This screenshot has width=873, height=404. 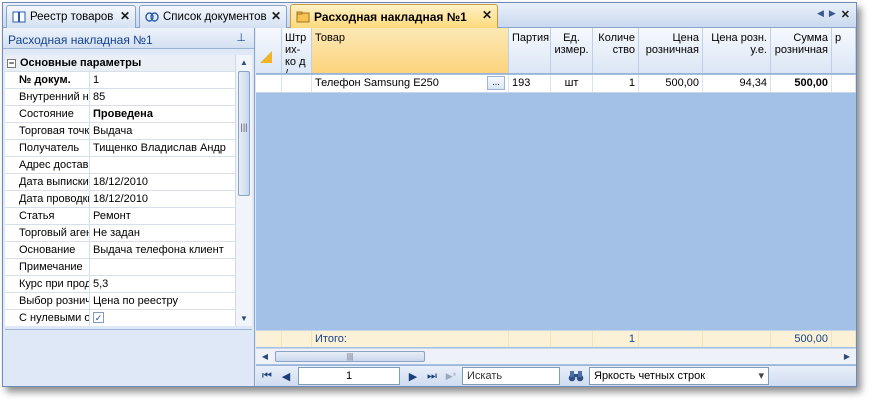 What do you see at coordinates (213, 16) in the screenshot?
I see `tab-document-list: Список документов ✕` at bounding box center [213, 16].